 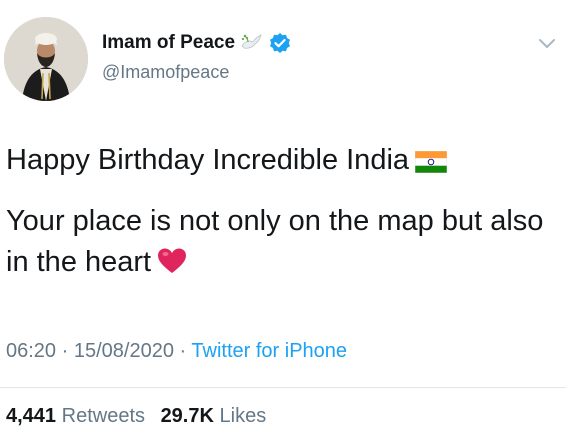 I want to click on likes-count: 29.7K, so click(x=187, y=416).